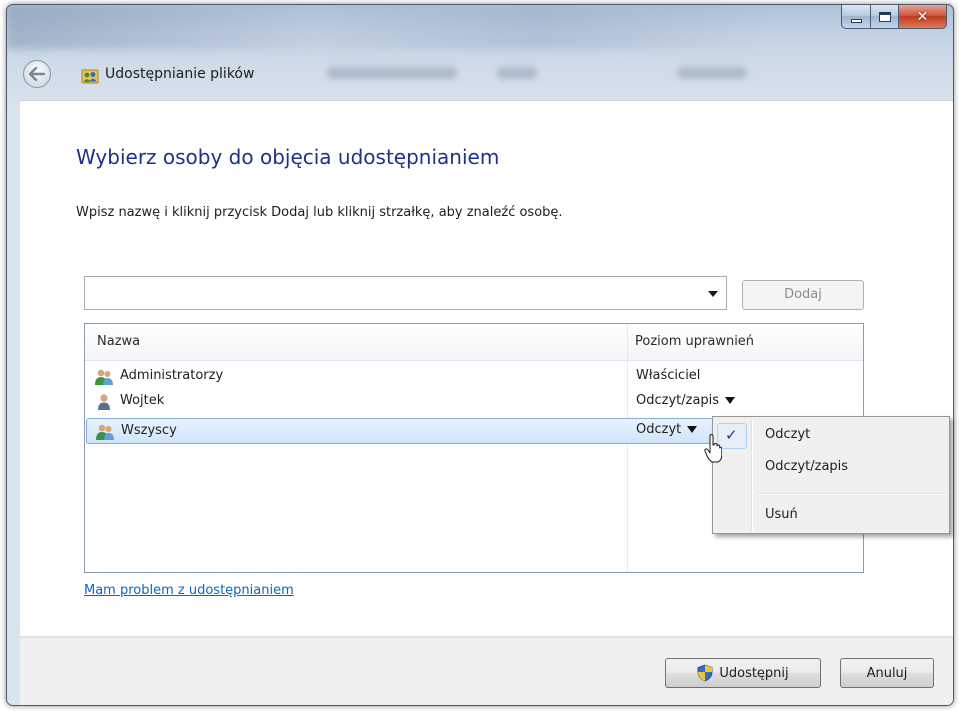  I want to click on cancel-button: Anuluj, so click(887, 673).